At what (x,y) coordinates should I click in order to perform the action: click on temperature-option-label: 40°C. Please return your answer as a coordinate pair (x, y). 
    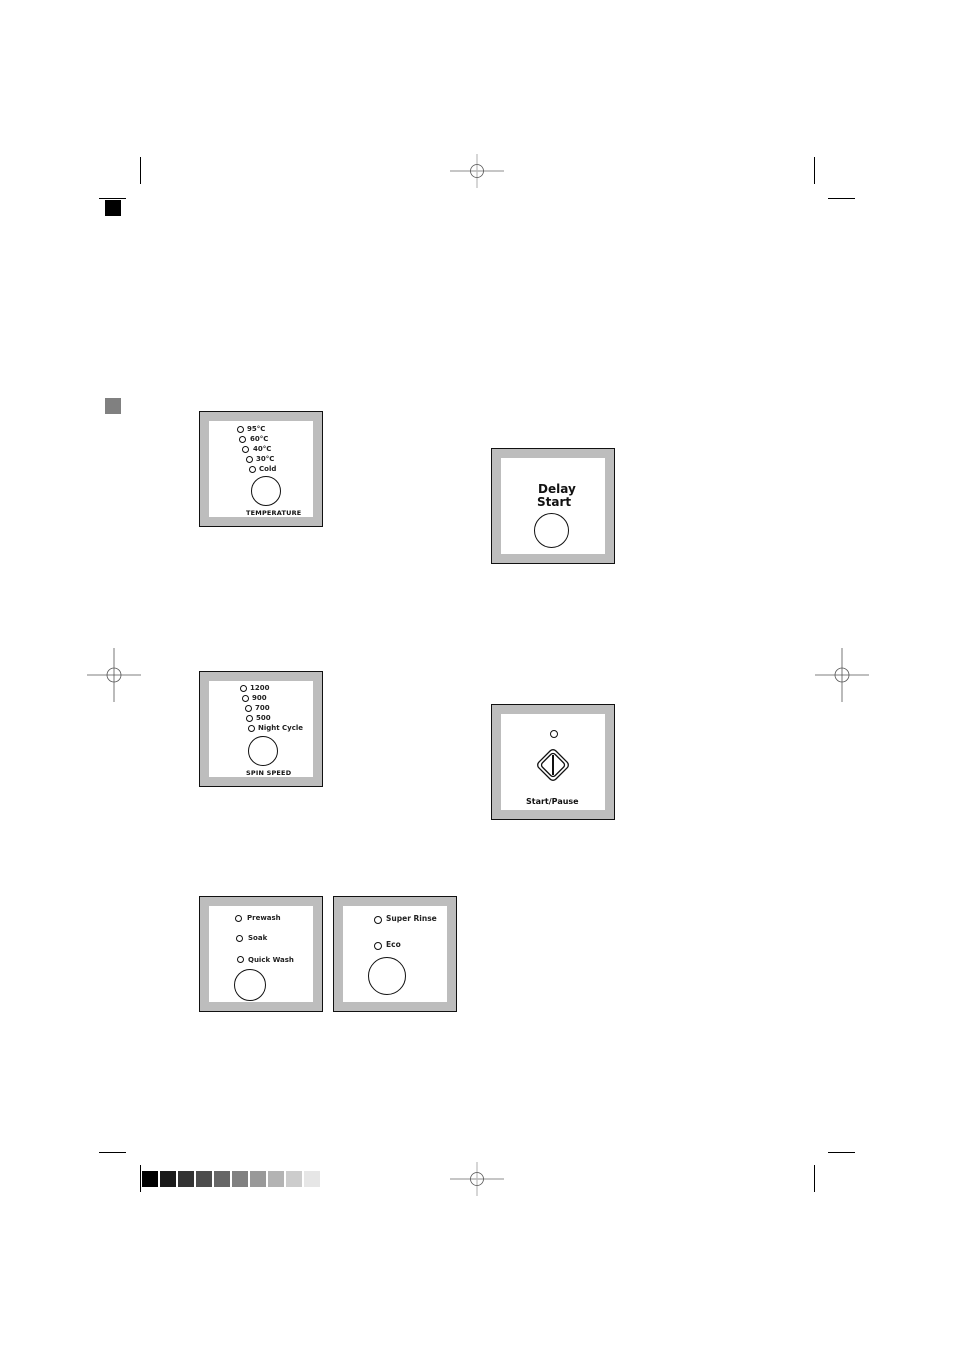
    Looking at the image, I should click on (262, 449).